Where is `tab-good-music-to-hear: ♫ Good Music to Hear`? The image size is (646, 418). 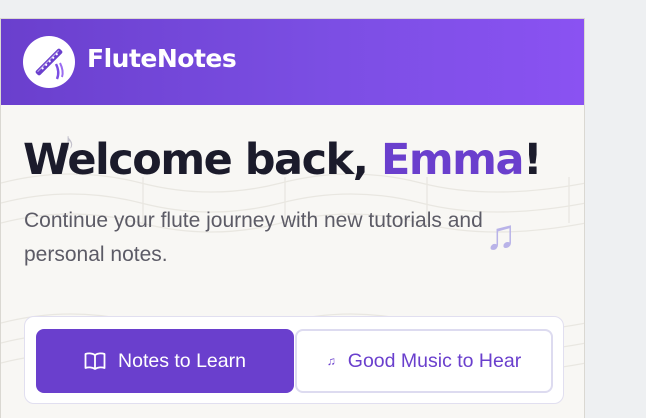 tab-good-music-to-hear: ♫ Good Music to Hear is located at coordinates (424, 361).